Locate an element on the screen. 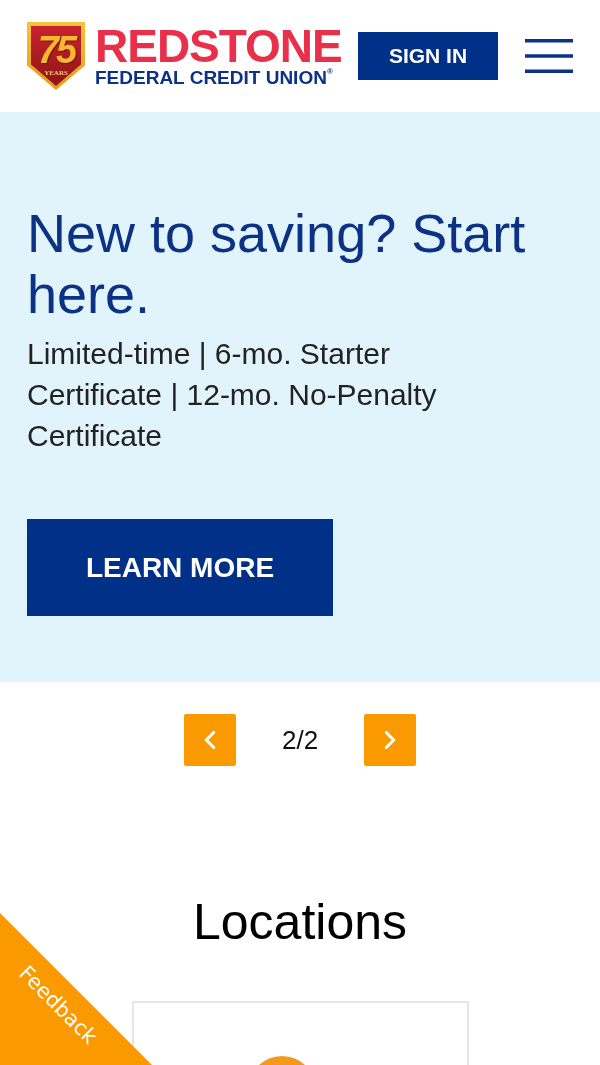  menu-button is located at coordinates (549, 56).